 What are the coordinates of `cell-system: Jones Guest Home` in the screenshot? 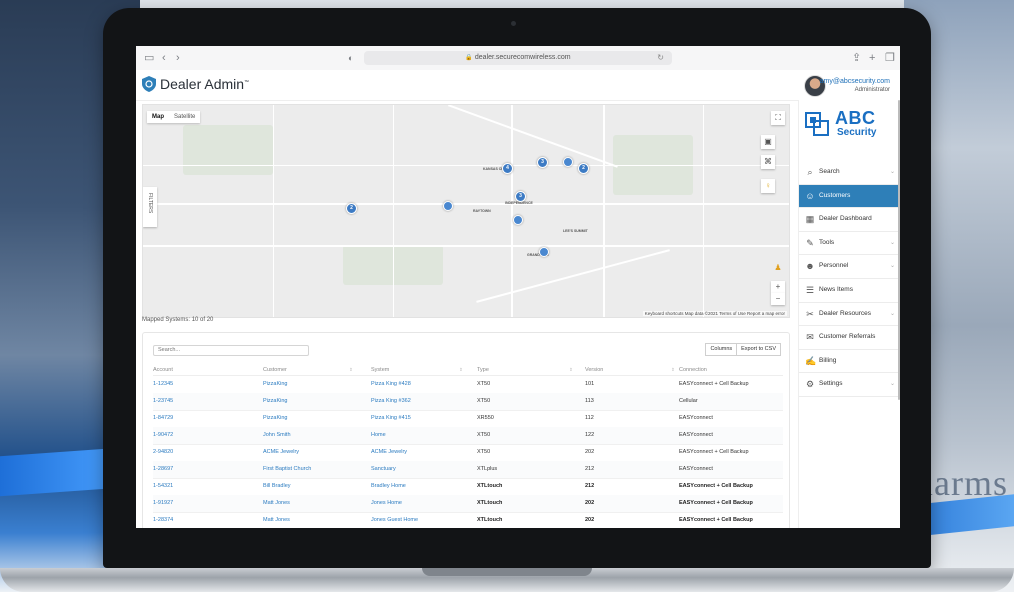 It's located at (394, 520).